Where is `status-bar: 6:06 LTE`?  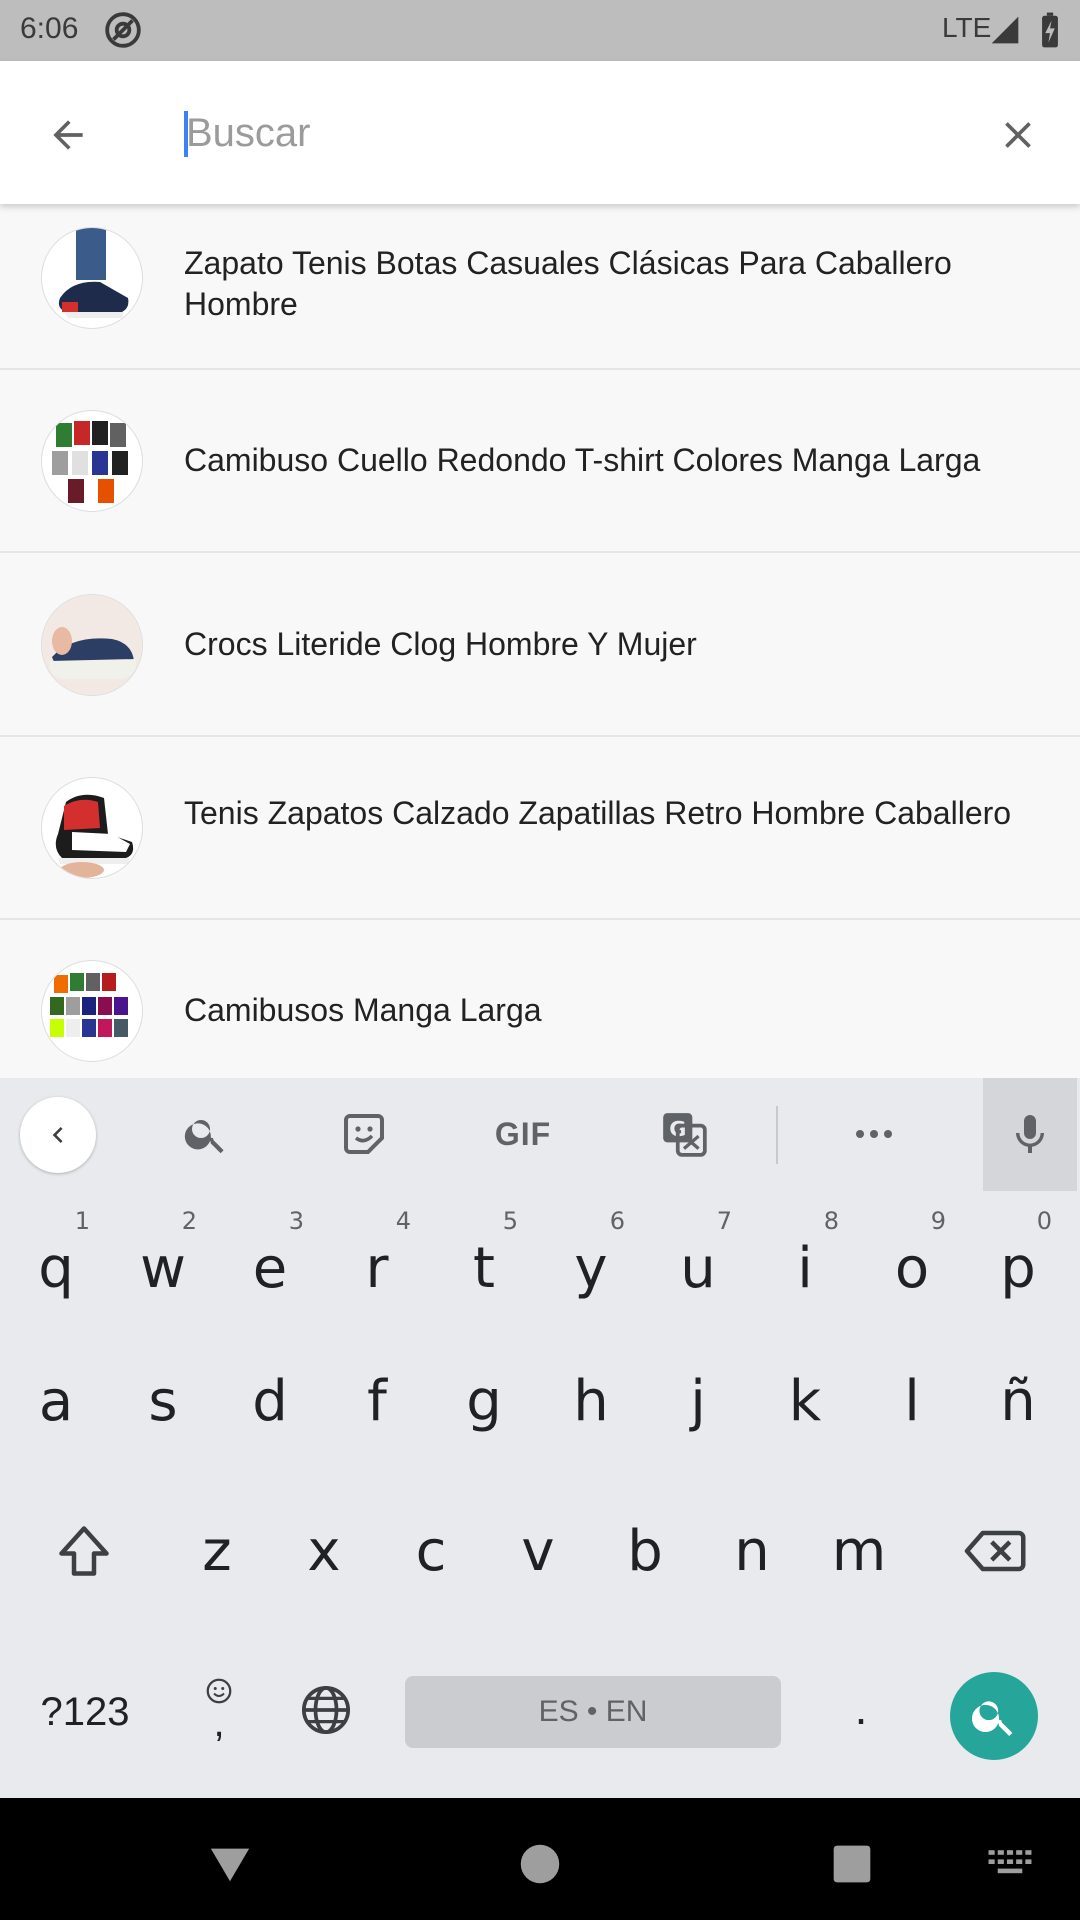
status-bar: 6:06 LTE is located at coordinates (540, 30).